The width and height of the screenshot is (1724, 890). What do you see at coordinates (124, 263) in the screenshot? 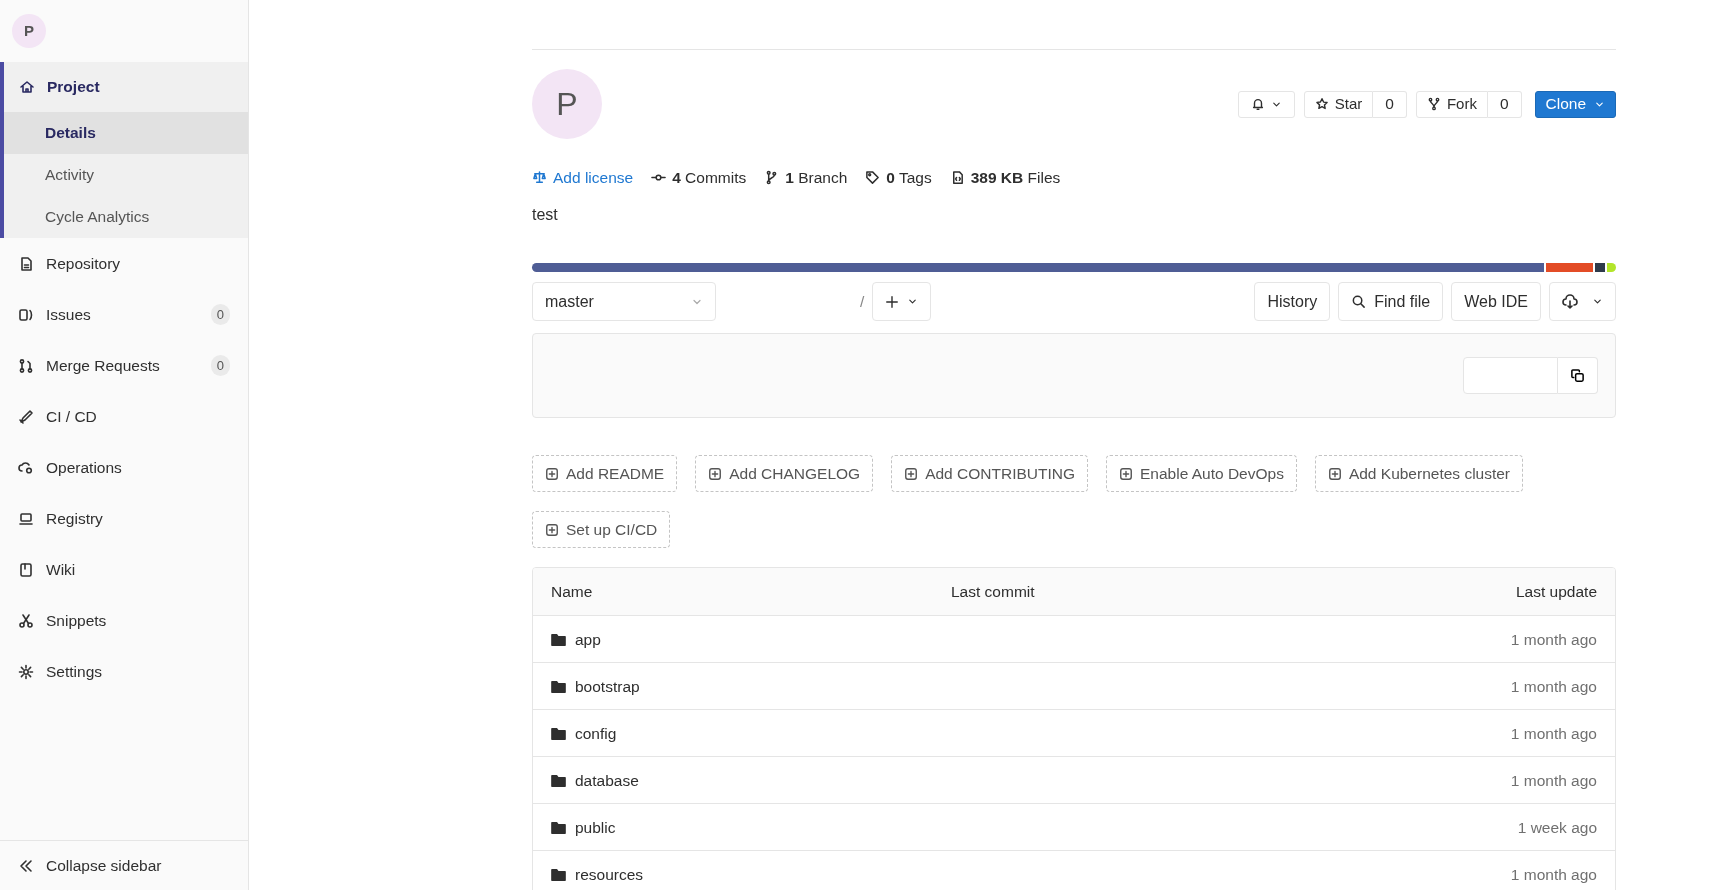
I see `sidebar-item: Repository` at bounding box center [124, 263].